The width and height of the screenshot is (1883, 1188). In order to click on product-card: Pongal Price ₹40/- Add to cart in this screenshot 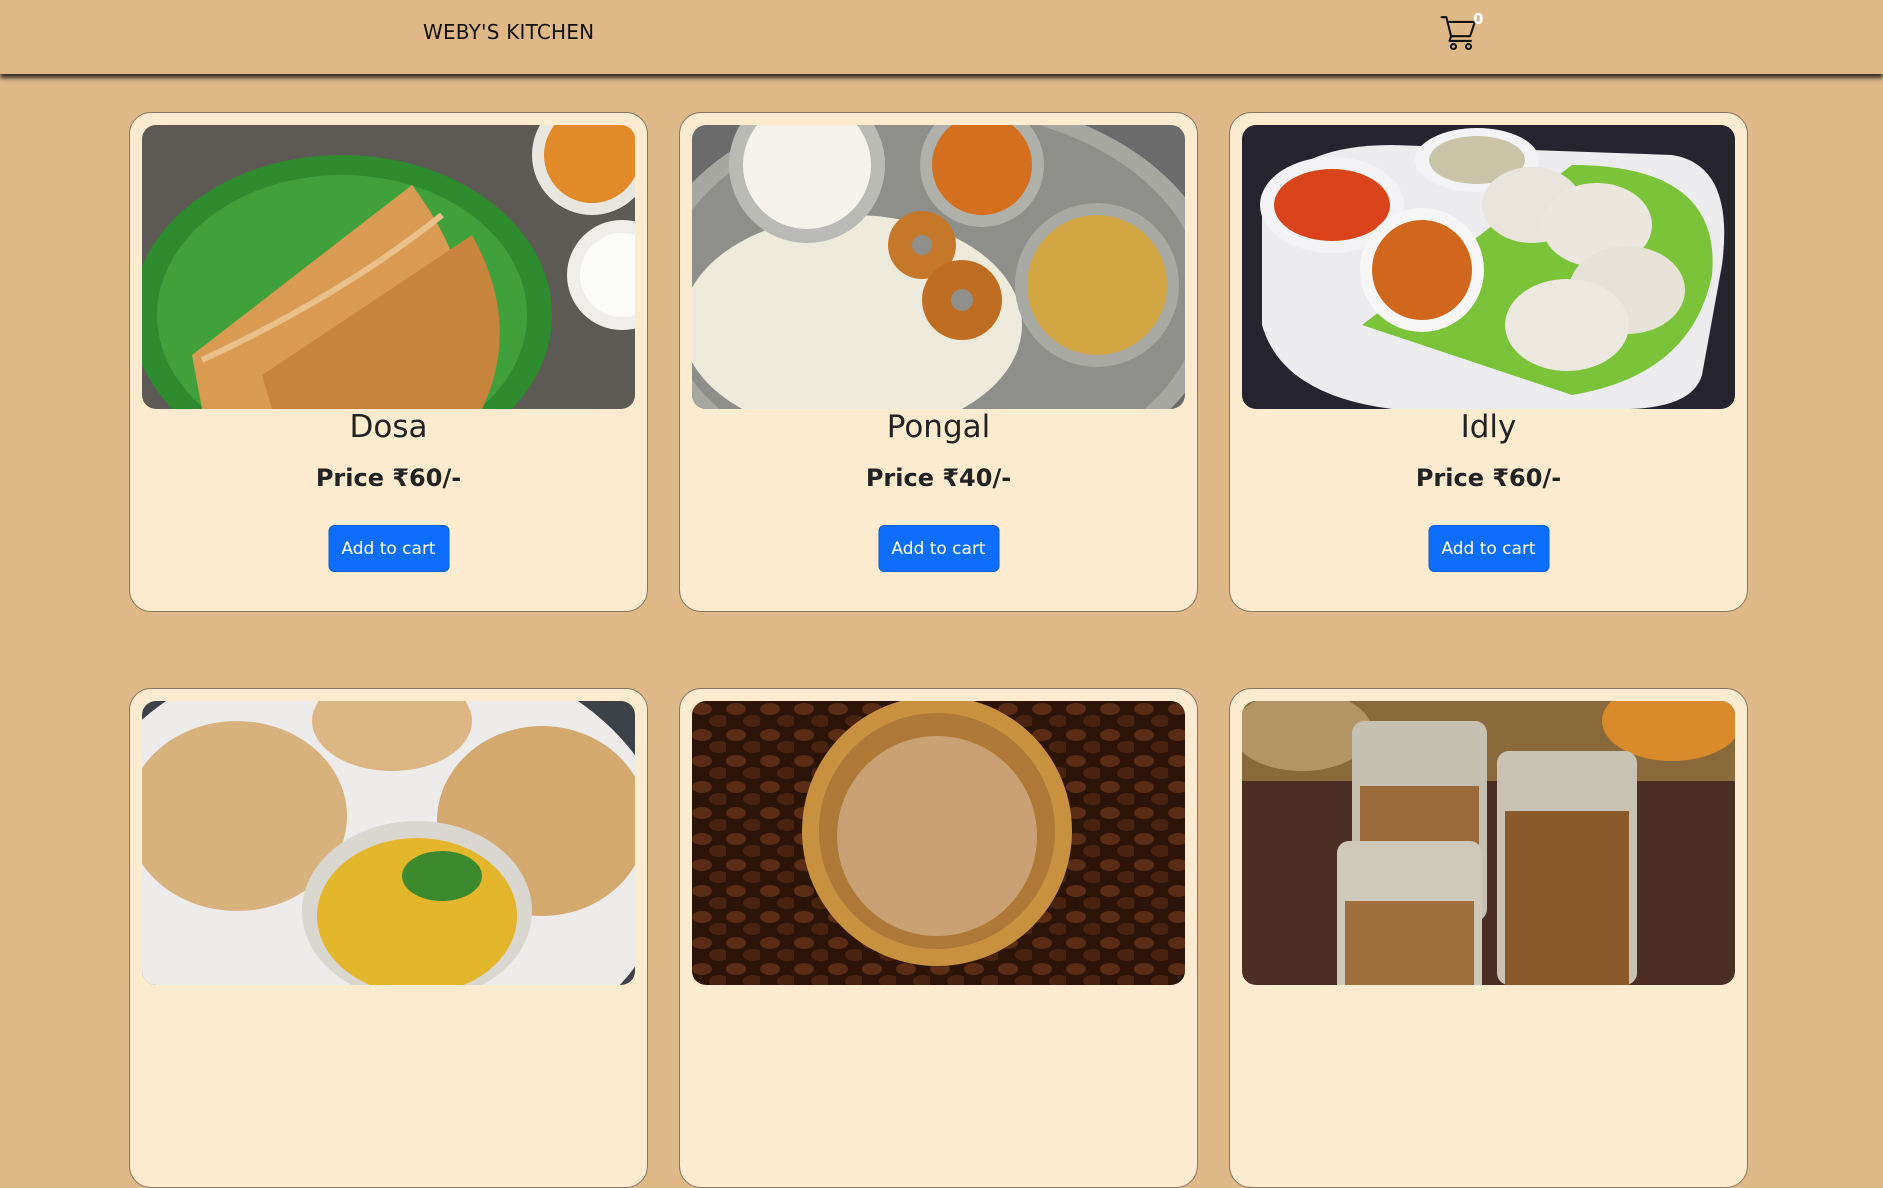, I will do `click(938, 362)`.